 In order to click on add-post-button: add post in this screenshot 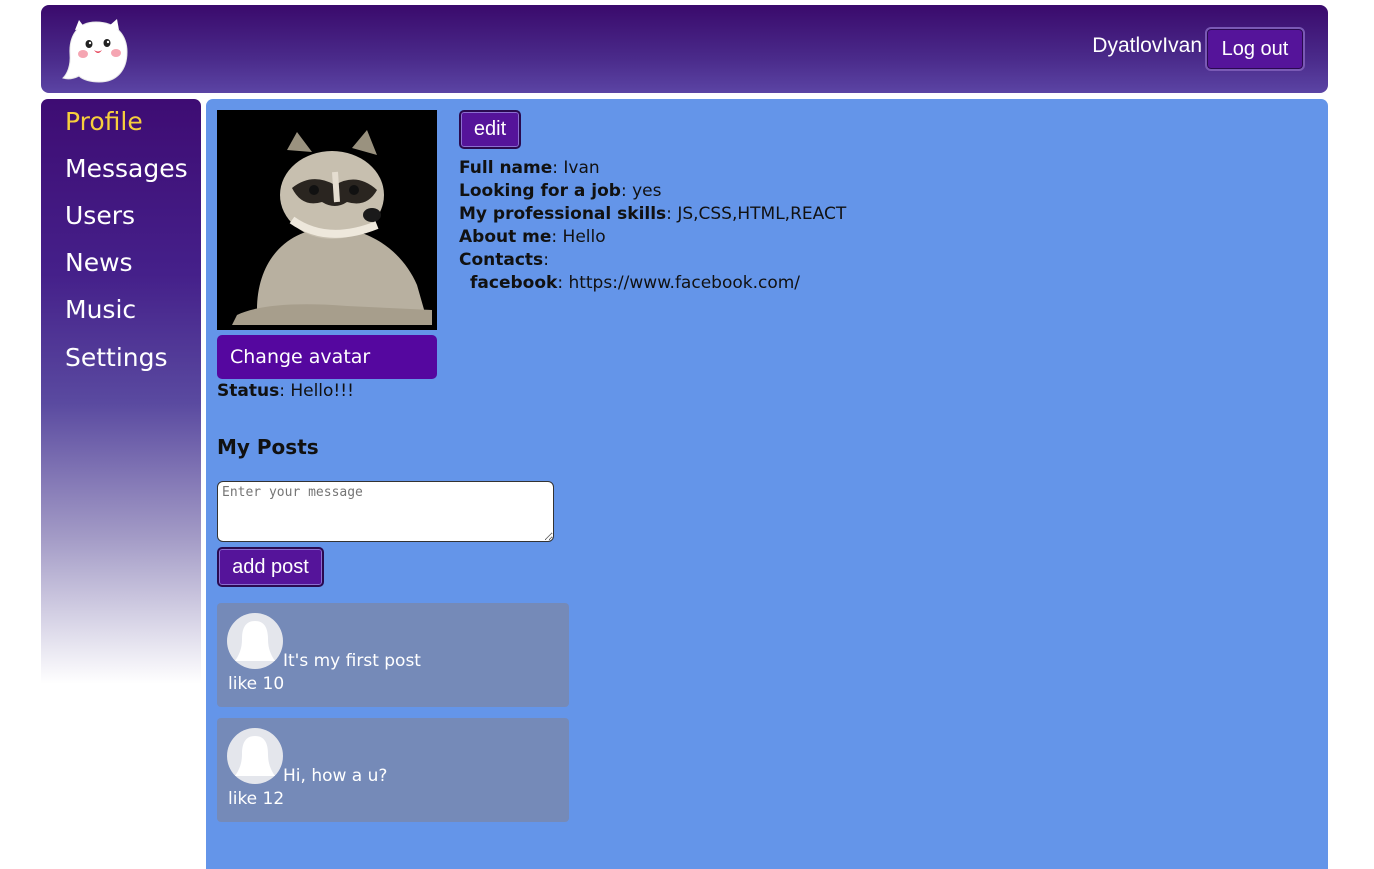, I will do `click(270, 567)`.